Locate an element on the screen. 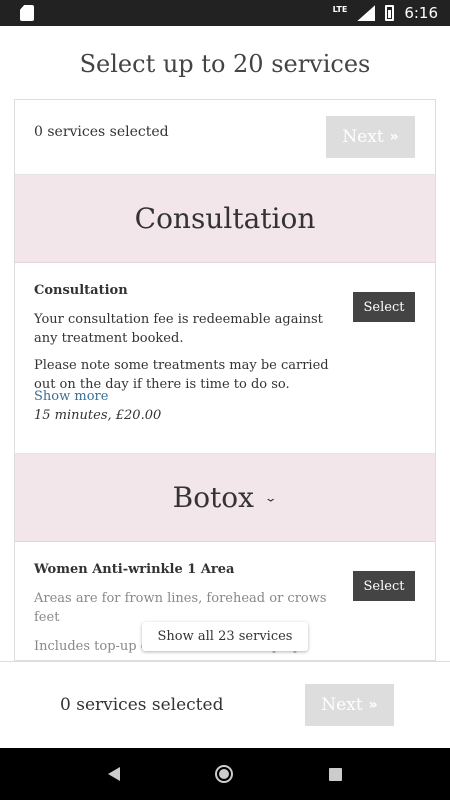  bottom-next-button: Next » is located at coordinates (349, 705).